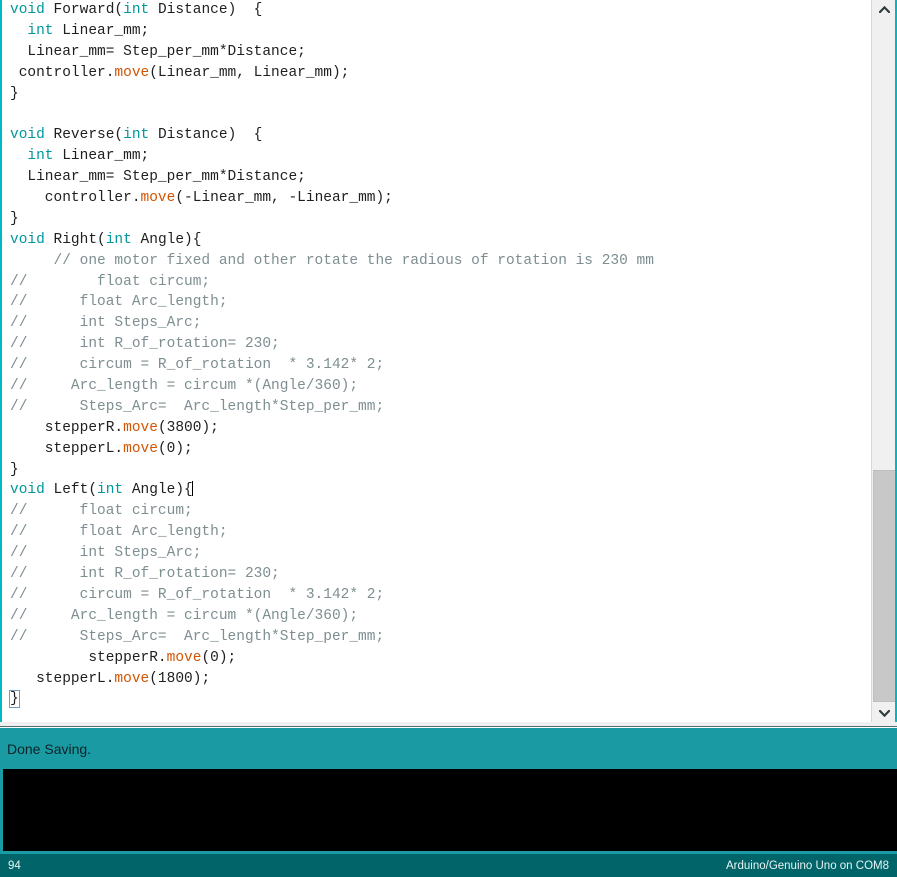 Image resolution: width=897 pixels, height=877 pixels. Describe the element at coordinates (75, 490) in the screenshot. I see `code-token: Left(` at that location.